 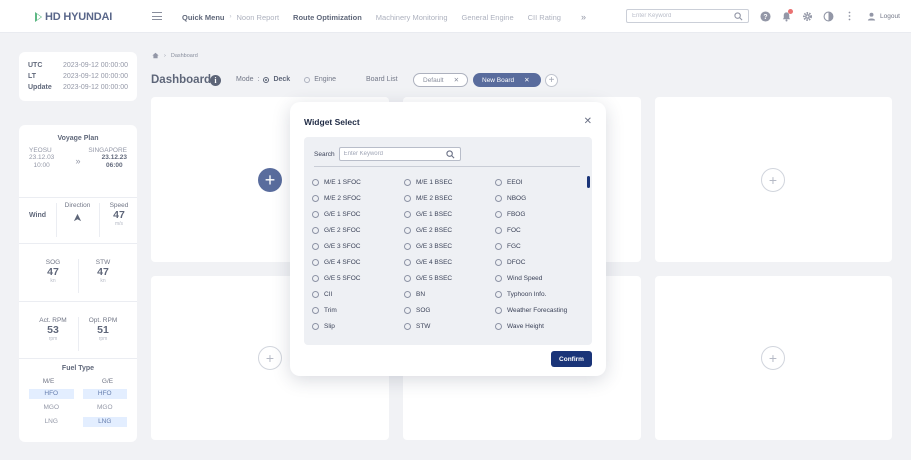 I want to click on widget-search-box, so click(x=399, y=154).